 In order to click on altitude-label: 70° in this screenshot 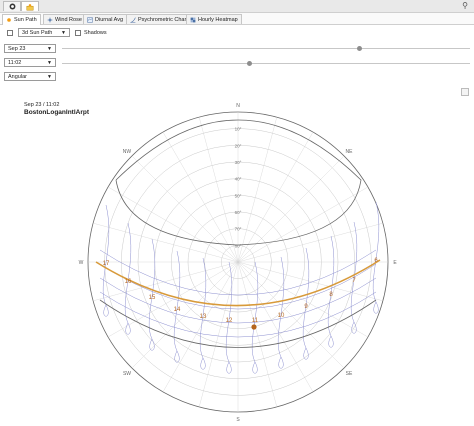, I will do `click(238, 229)`.